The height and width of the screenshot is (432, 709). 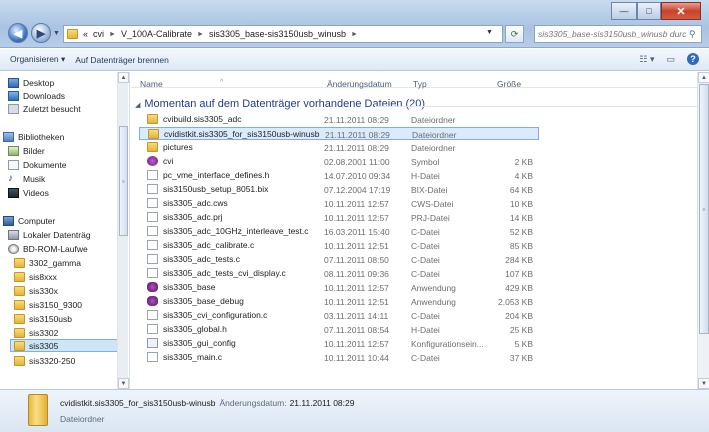 I want to click on nav-item-label: Bilder, so click(x=34, y=150).